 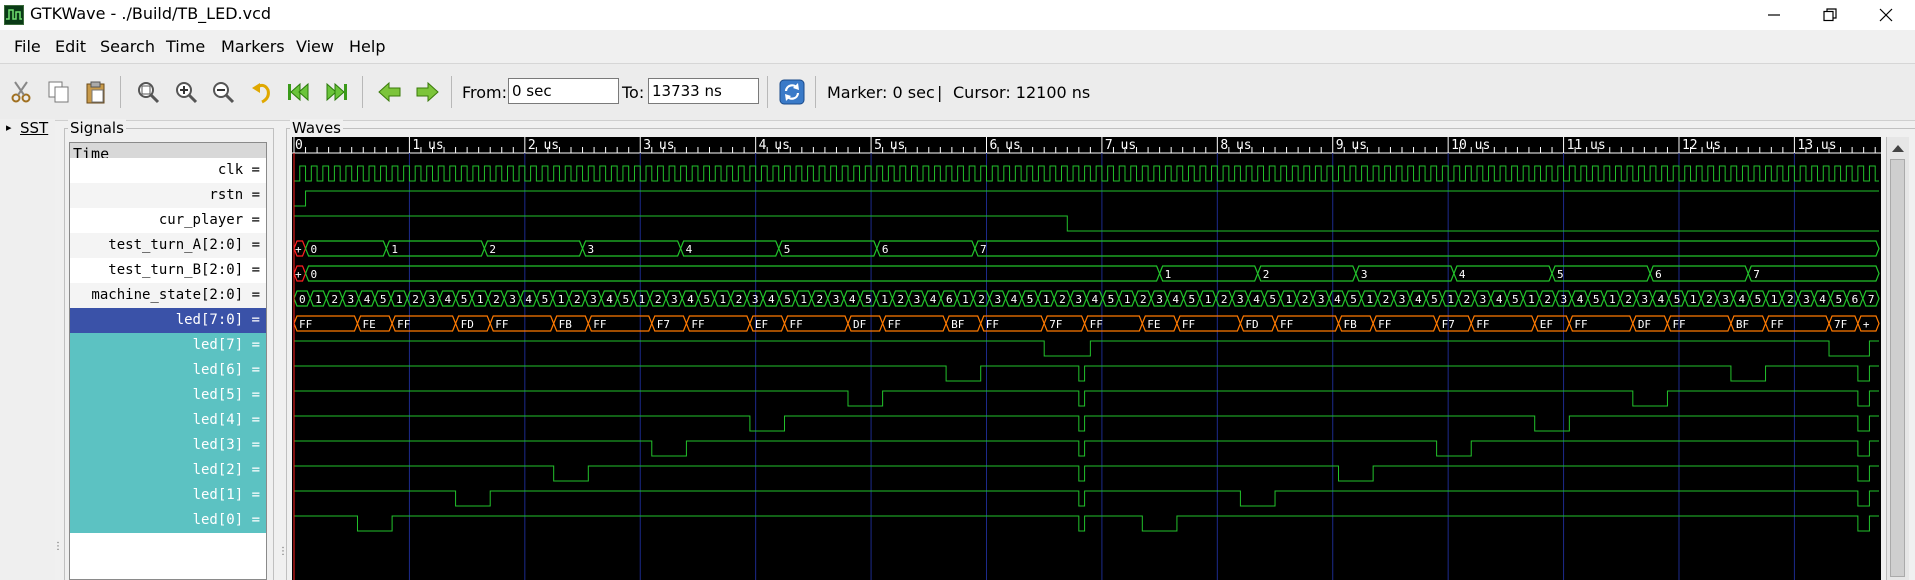 I want to click on zoom-fit-icon, so click(x=148, y=92).